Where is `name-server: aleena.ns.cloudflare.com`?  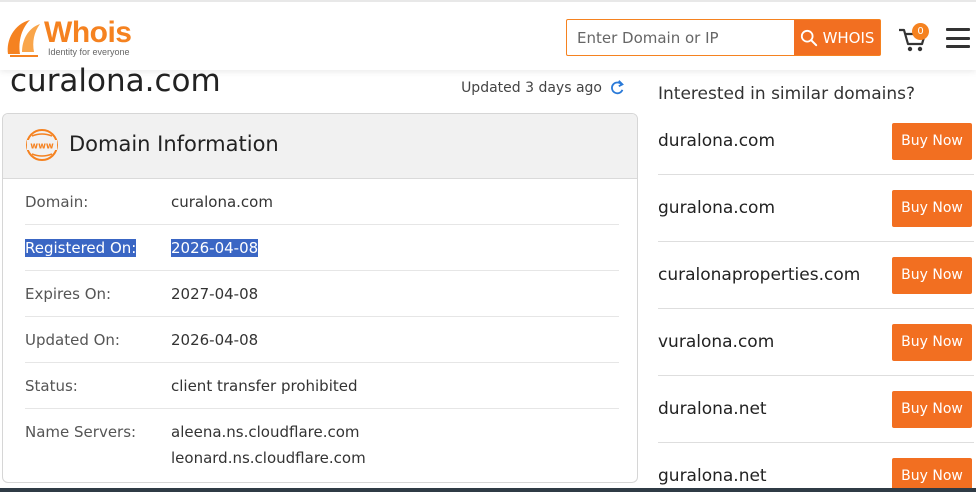 name-server: aleena.ns.cloudflare.com is located at coordinates (265, 432).